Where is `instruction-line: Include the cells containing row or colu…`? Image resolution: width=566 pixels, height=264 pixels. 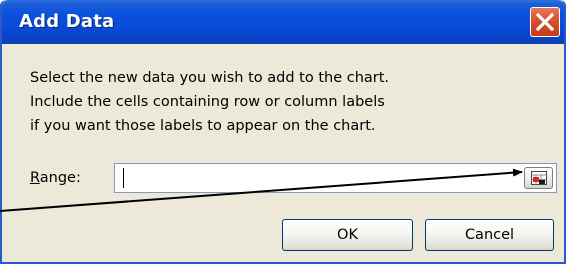
instruction-line: Include the cells containing row or colu… is located at coordinates (207, 102).